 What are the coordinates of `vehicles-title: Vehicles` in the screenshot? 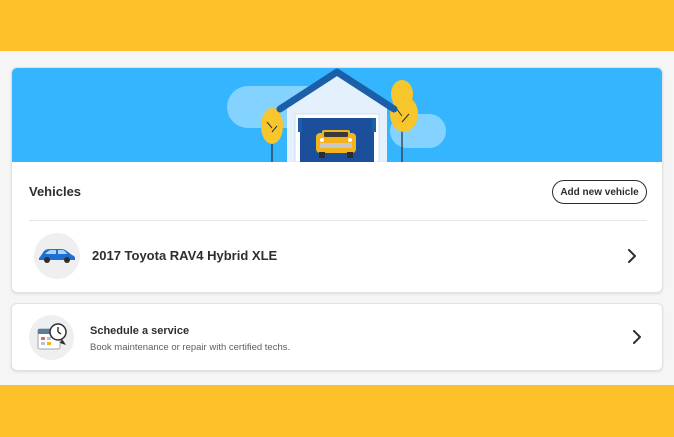 It's located at (55, 191).